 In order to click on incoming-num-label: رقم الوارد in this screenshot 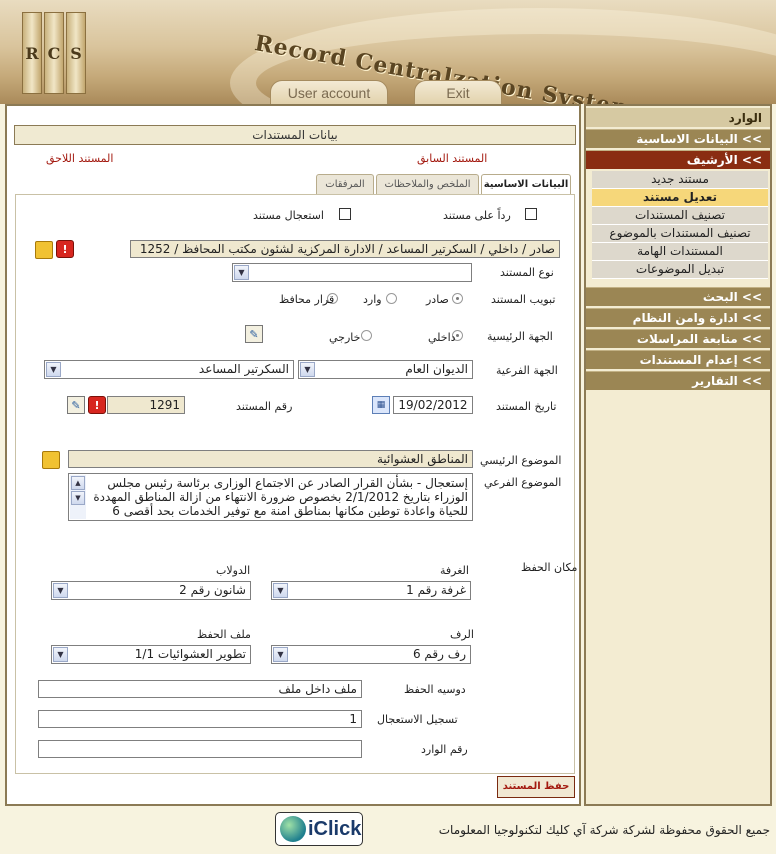, I will do `click(444, 749)`.